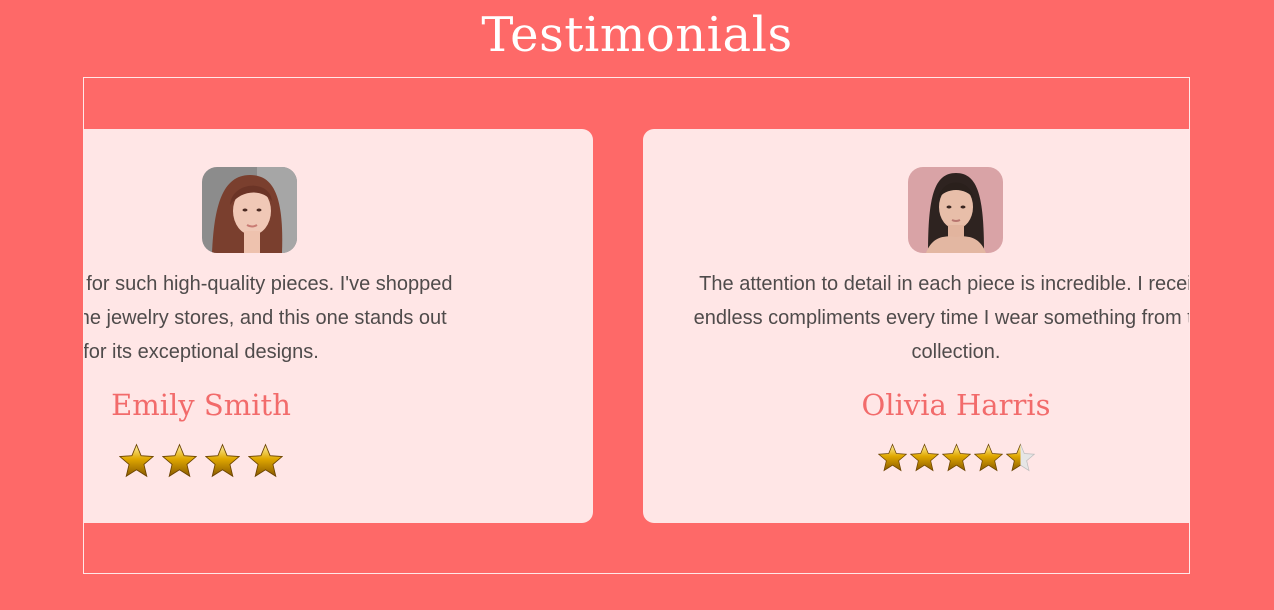 The image size is (1274, 610). Describe the element at coordinates (956, 405) in the screenshot. I see `testimonial-author-name: Olivia Harris` at that location.